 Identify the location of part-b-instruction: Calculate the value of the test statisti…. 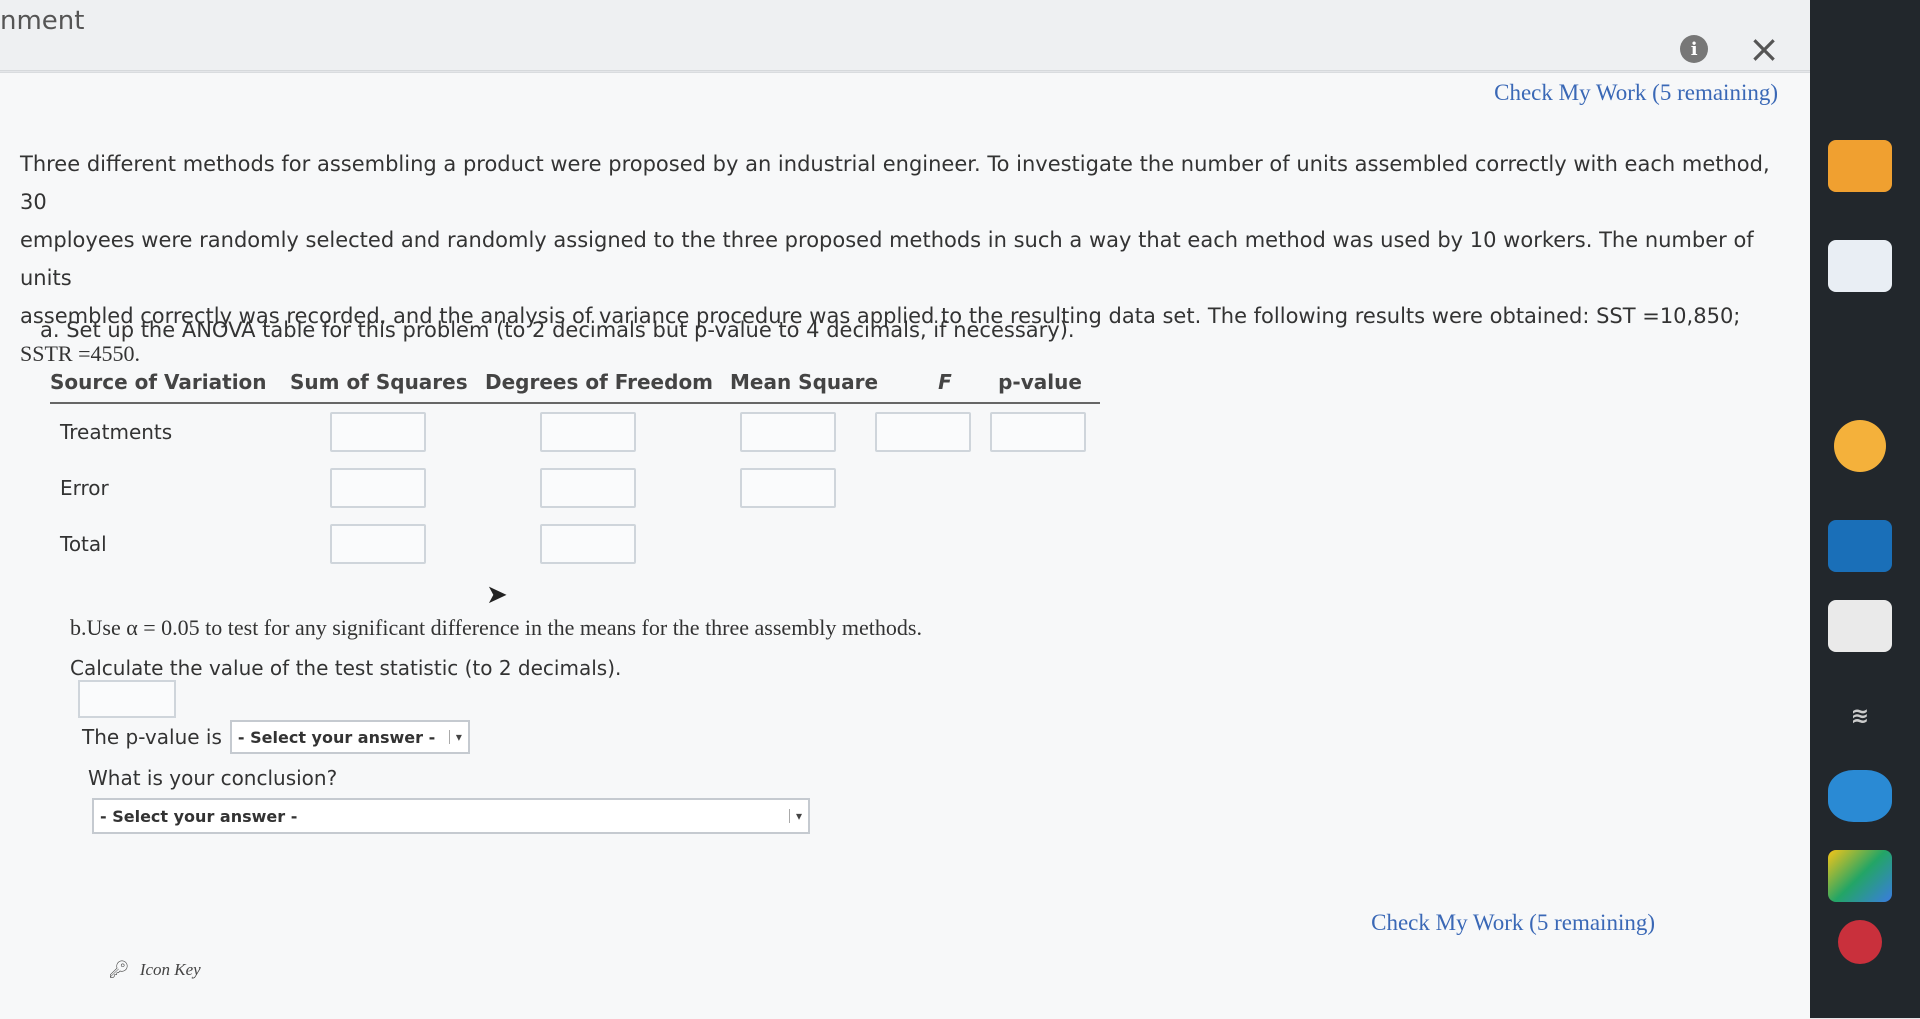
(346, 668).